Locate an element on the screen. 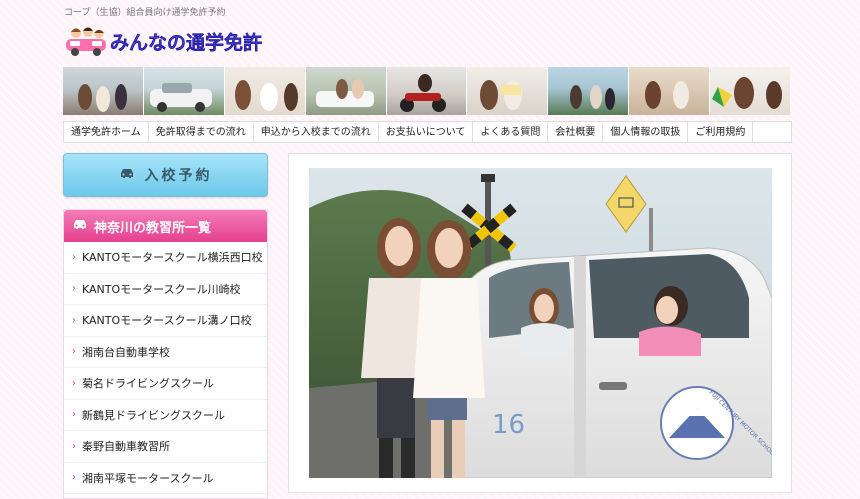 The height and width of the screenshot is (499, 860). reserve-button: 入校予約 is located at coordinates (165, 175).